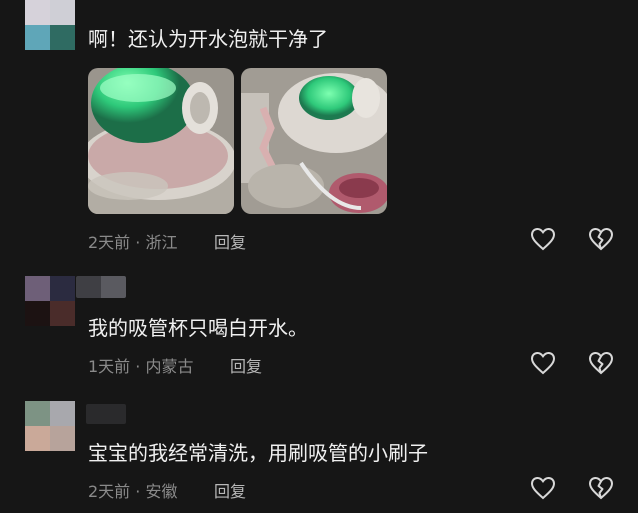  I want to click on comment-time: 1天前, so click(109, 366).